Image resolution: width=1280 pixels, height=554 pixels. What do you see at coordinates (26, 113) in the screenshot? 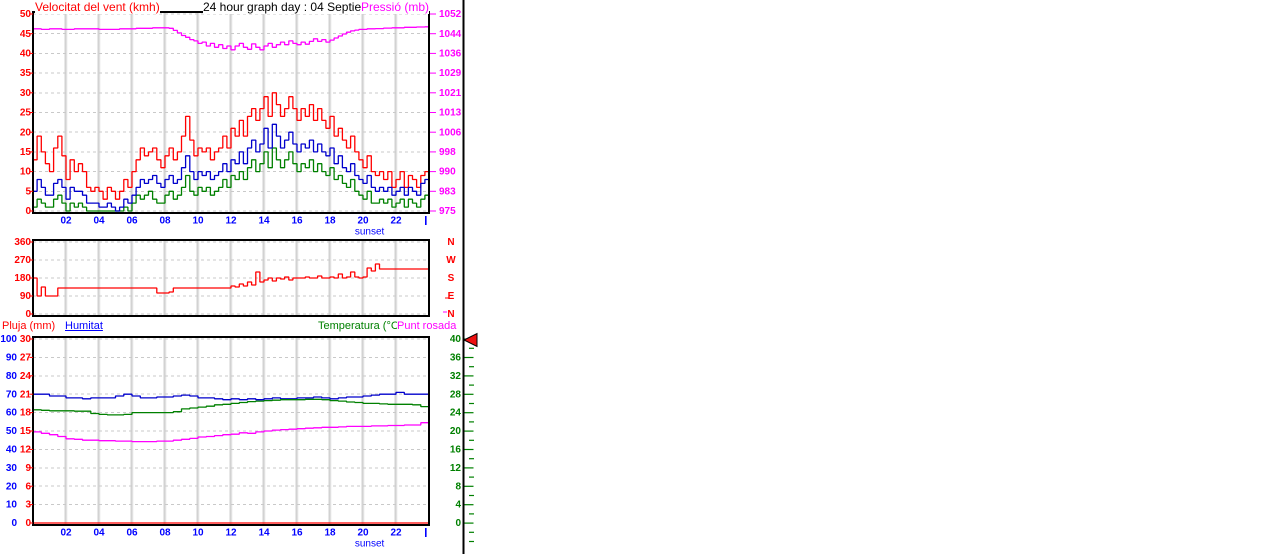
I see `speed-tick-label: 25` at bounding box center [26, 113].